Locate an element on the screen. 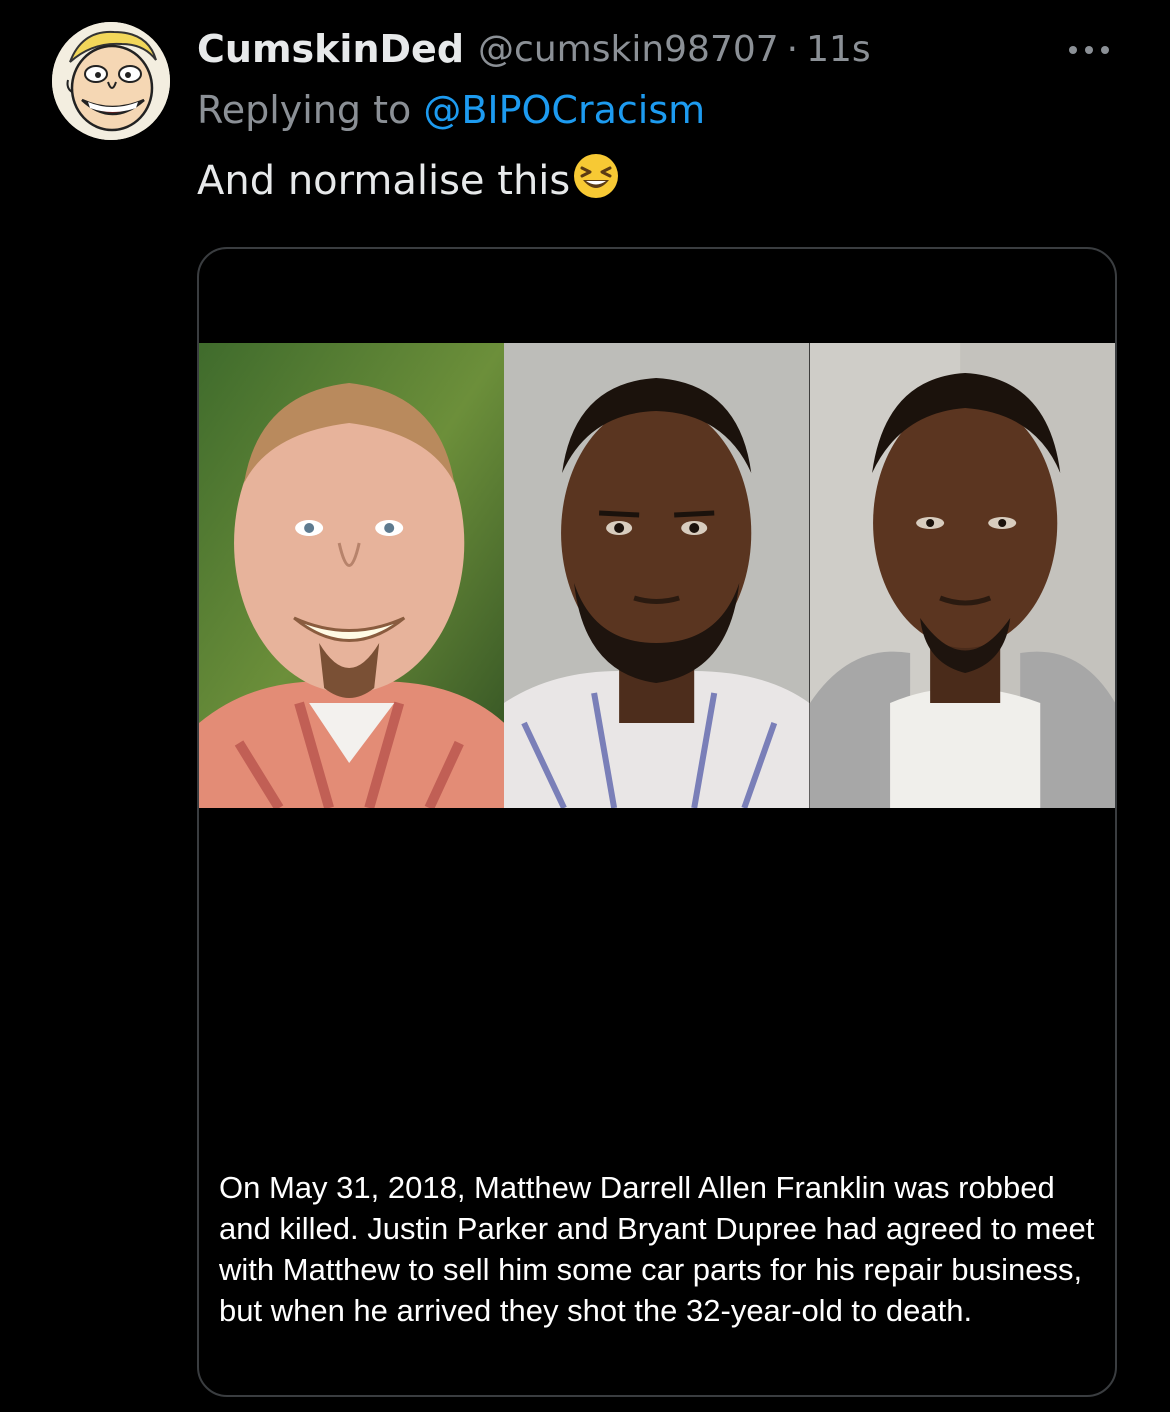  replying-to-line: Replying to @BIPOCracism is located at coordinates (451, 110).